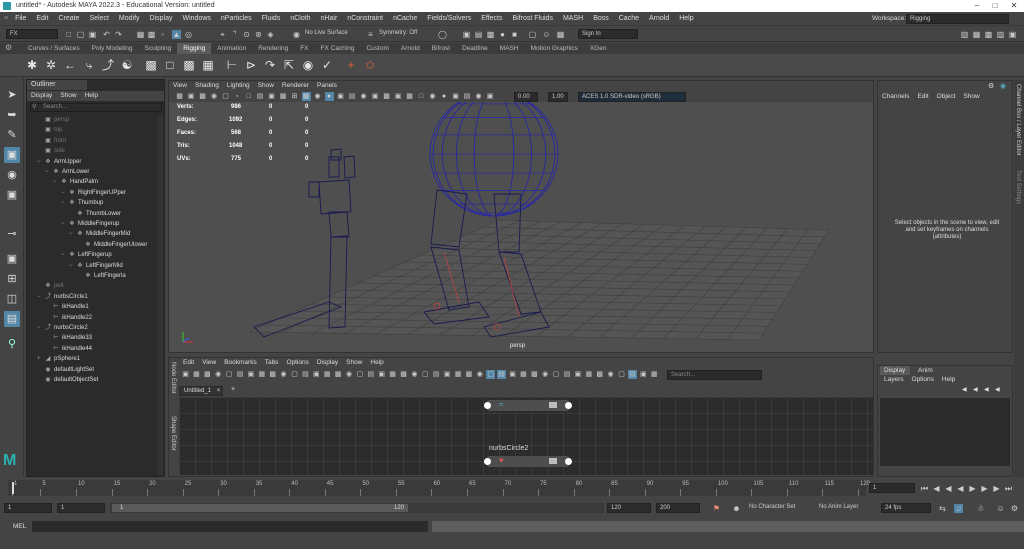  I want to click on viewport-menu-show: Show, so click(266, 86).